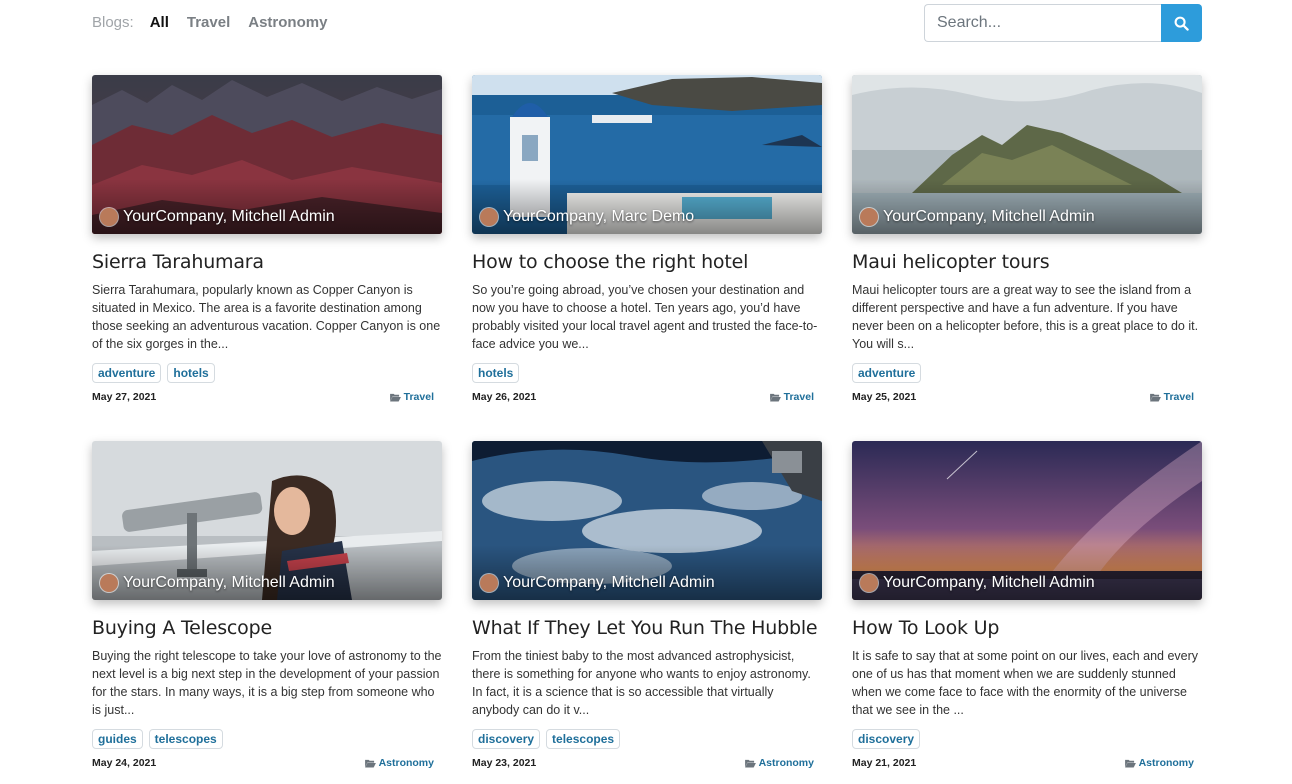 The height and width of the screenshot is (784, 1292). I want to click on blog-filter-nav: Blogs: All Travel Astronomy, so click(218, 22).